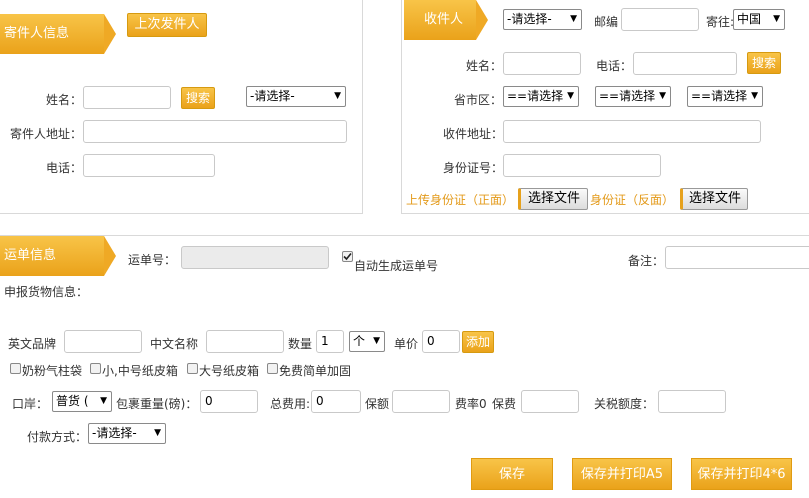  I want to click on sender-search-button: 搜索, so click(198, 98).